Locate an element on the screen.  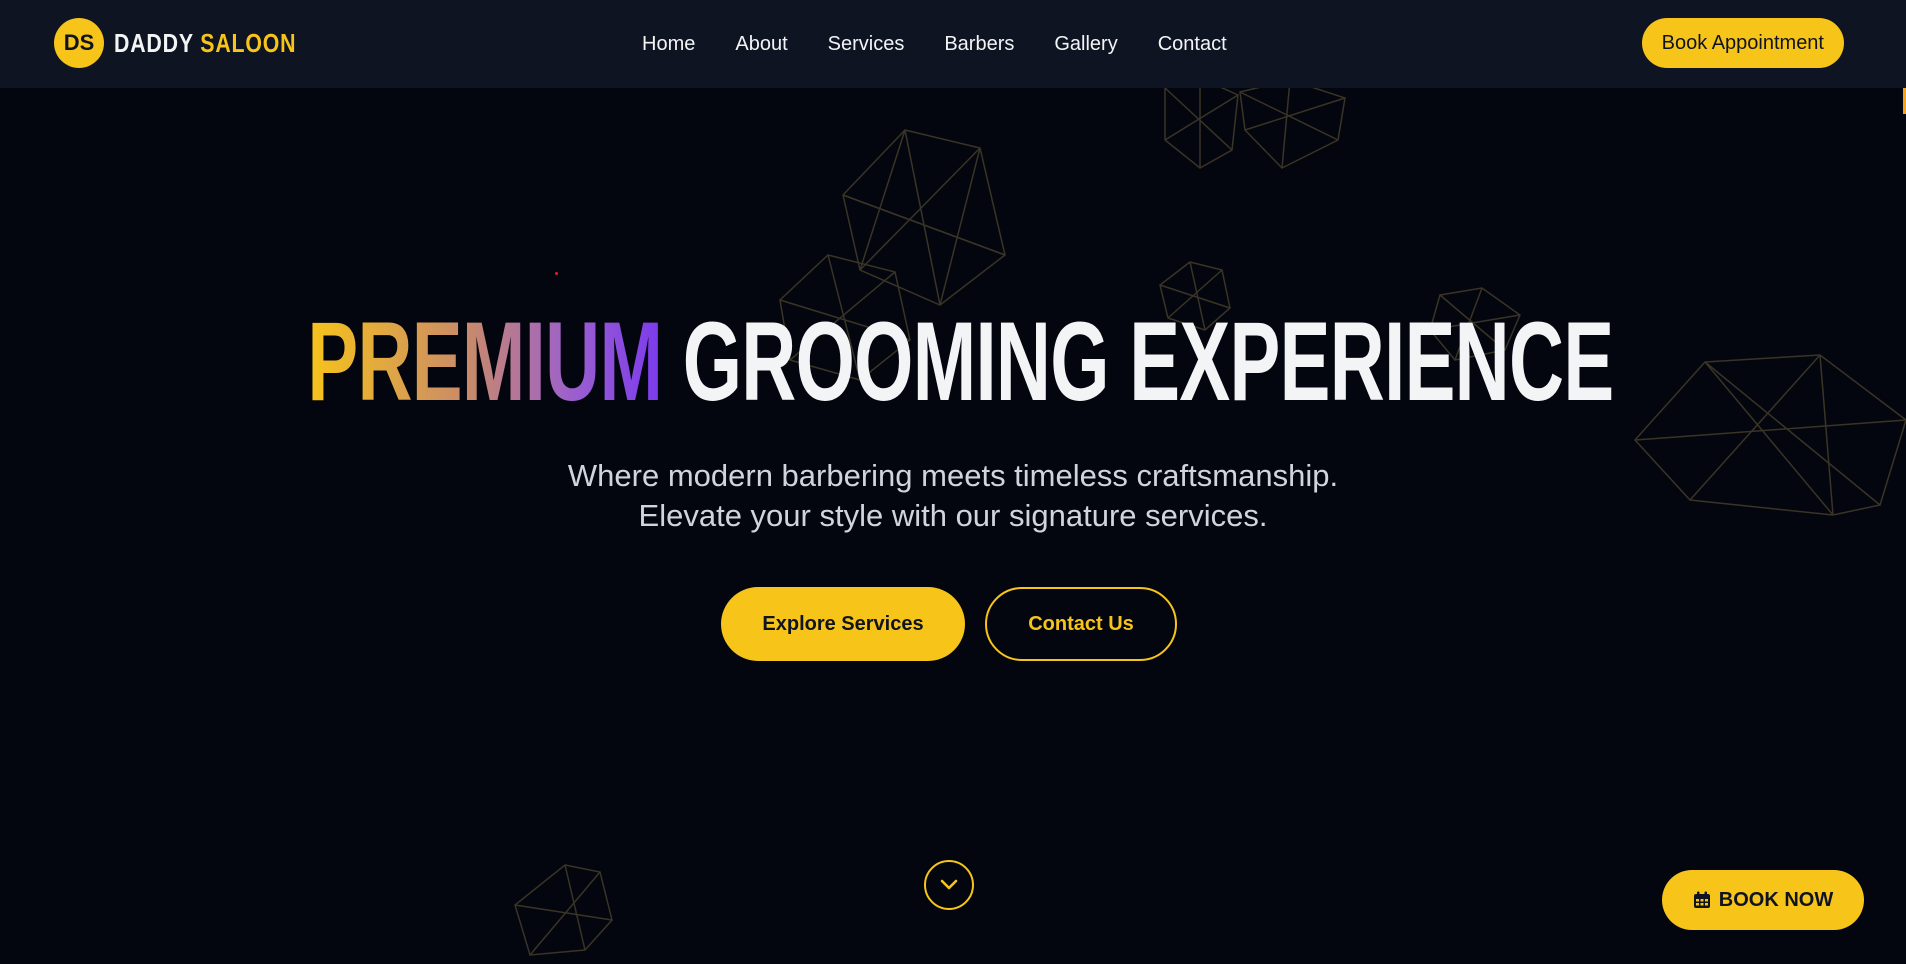
scroll-down-button is located at coordinates (949, 885).